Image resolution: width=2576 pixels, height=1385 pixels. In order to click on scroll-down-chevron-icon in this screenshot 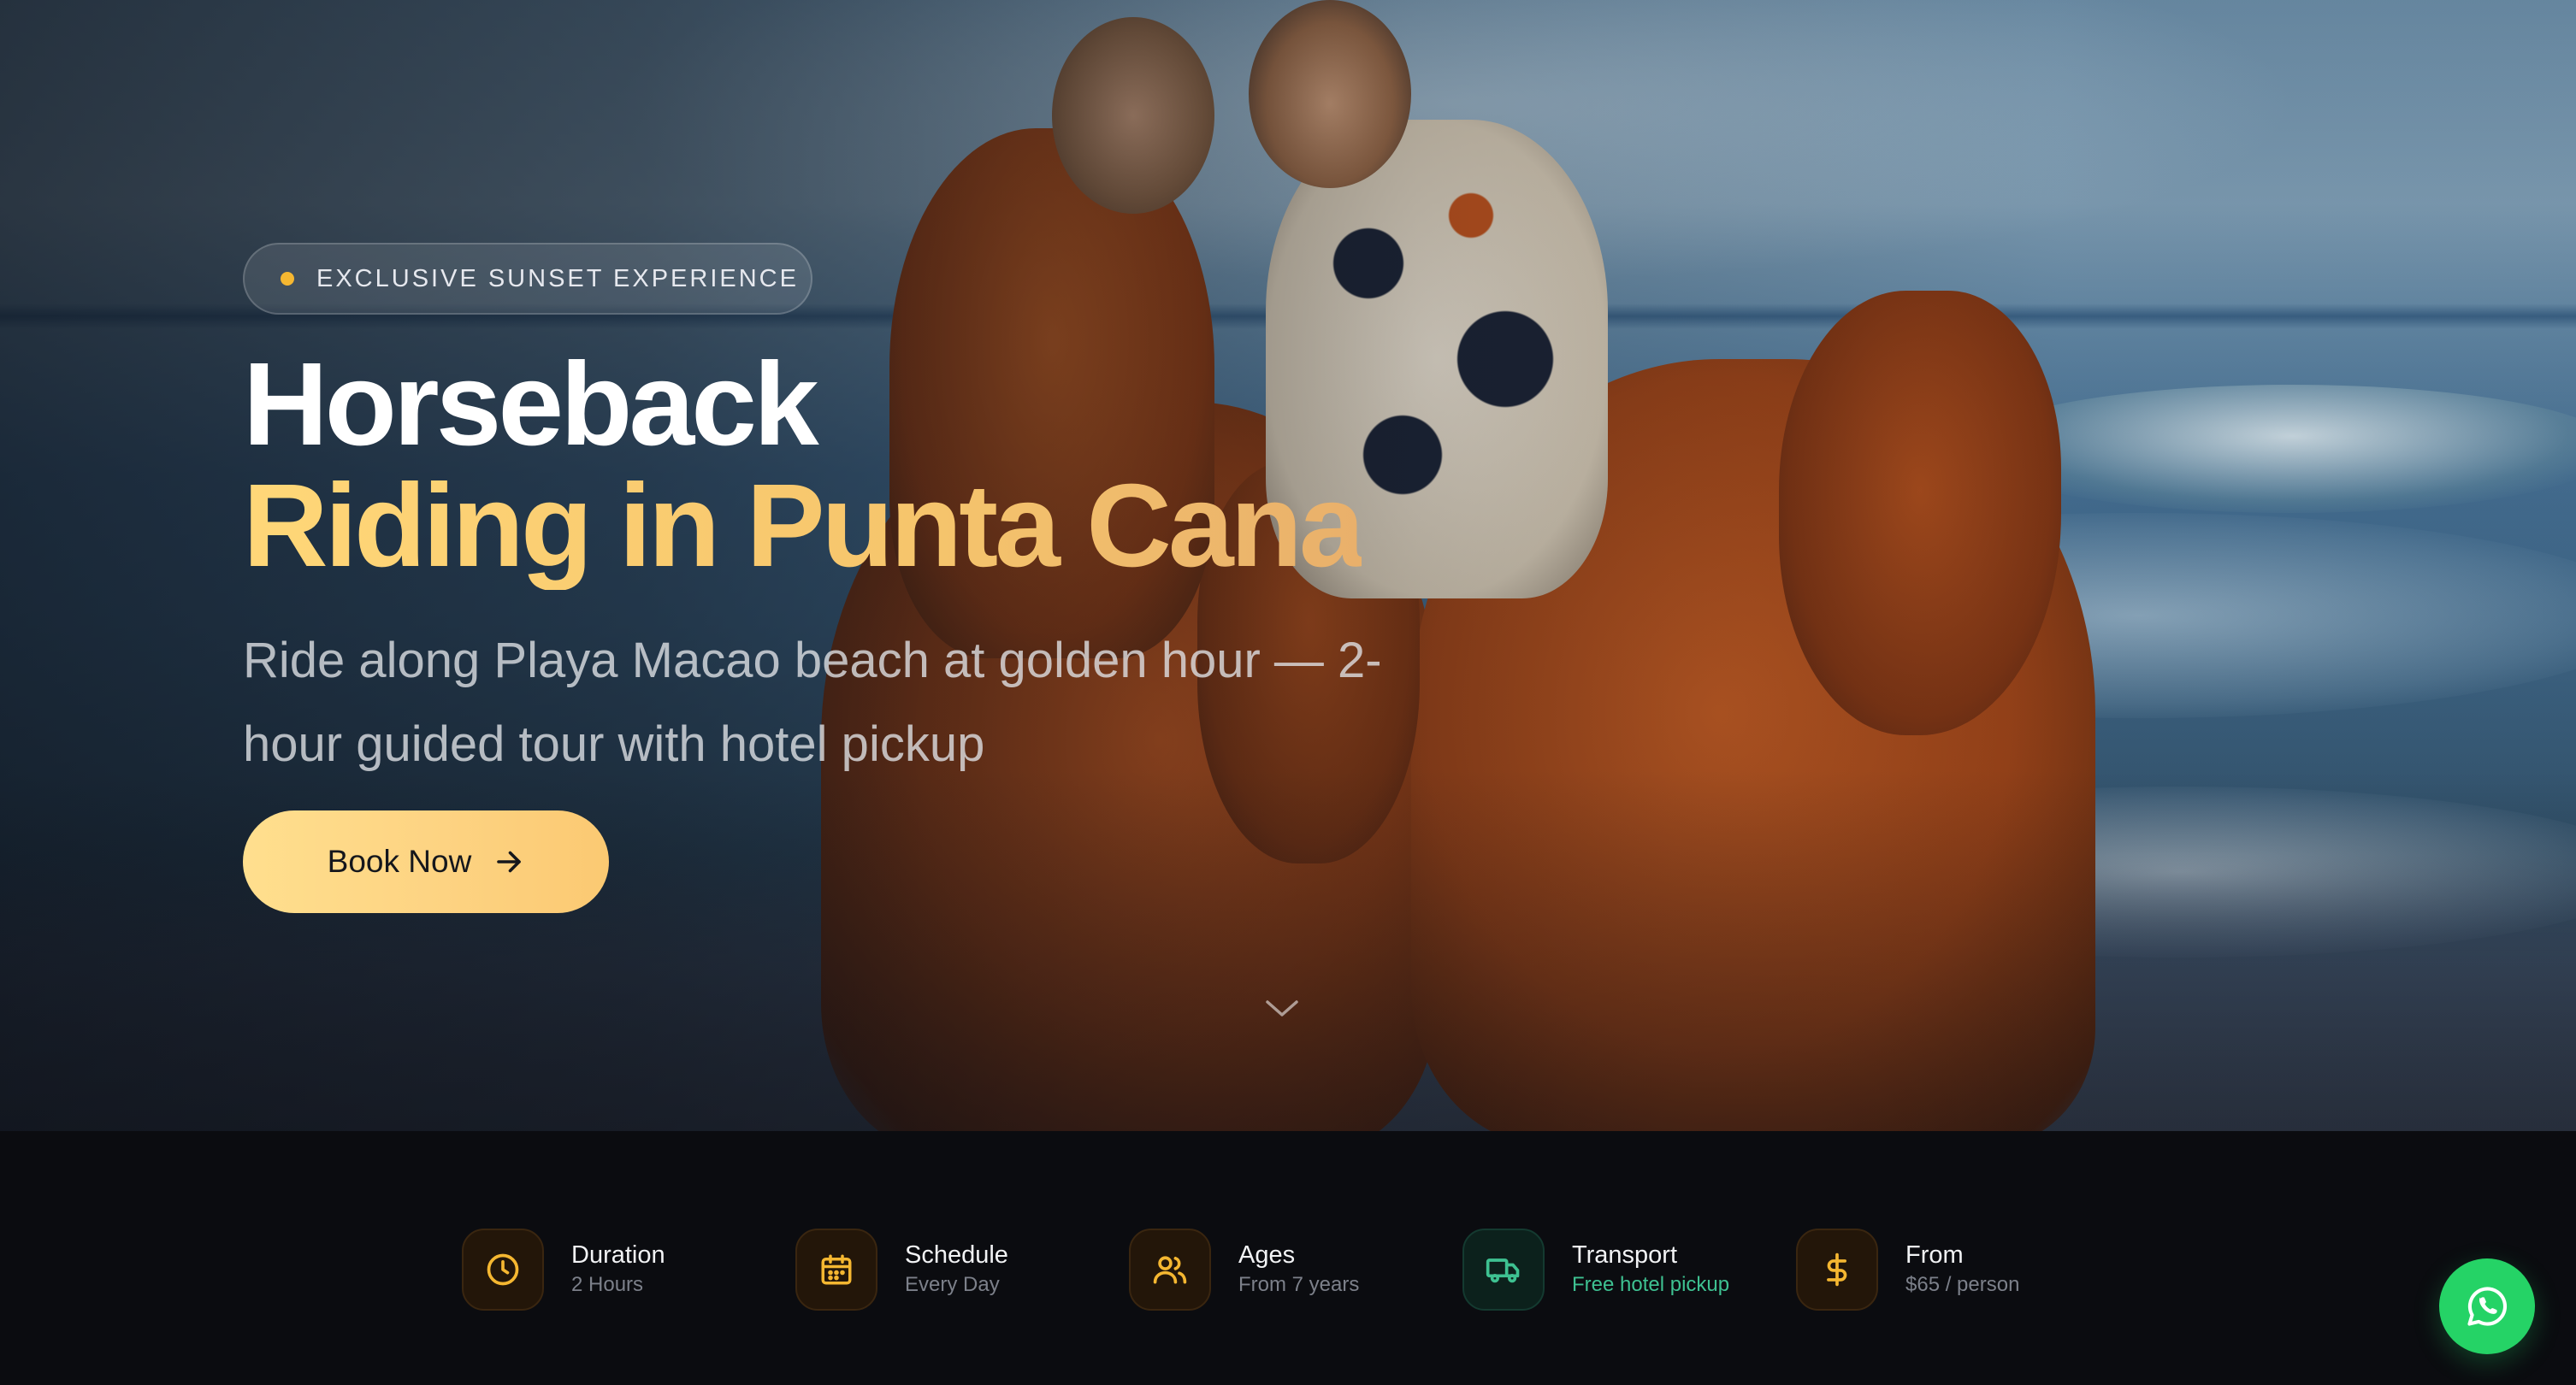, I will do `click(1282, 1008)`.